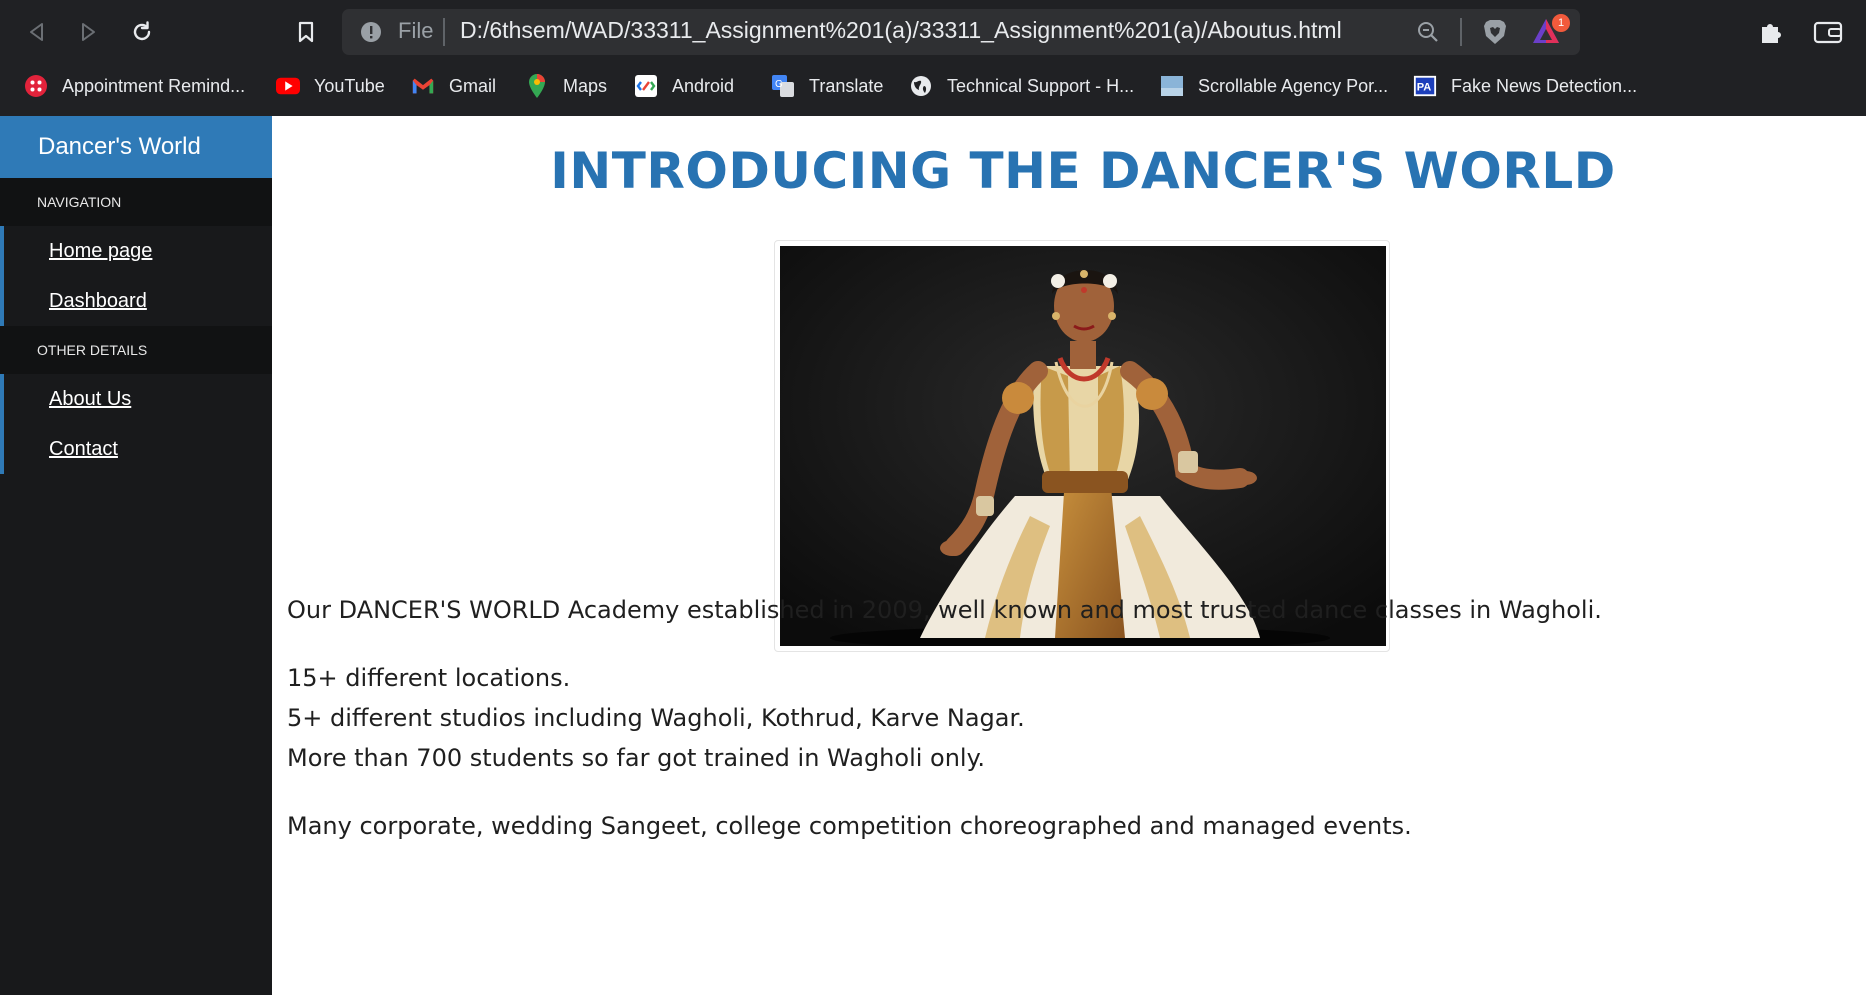  What do you see at coordinates (703, 85) in the screenshot?
I see `bookmark-label: Android` at bounding box center [703, 85].